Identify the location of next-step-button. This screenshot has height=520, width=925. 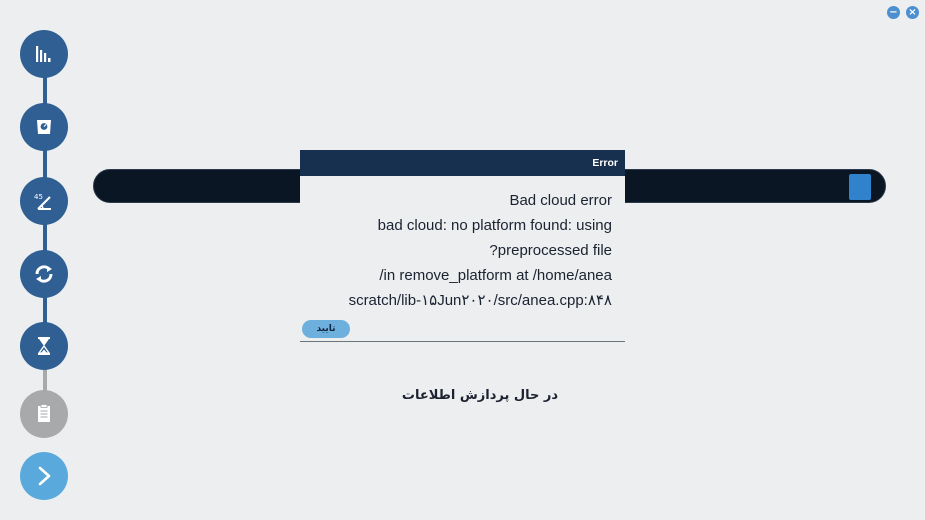
(44, 476).